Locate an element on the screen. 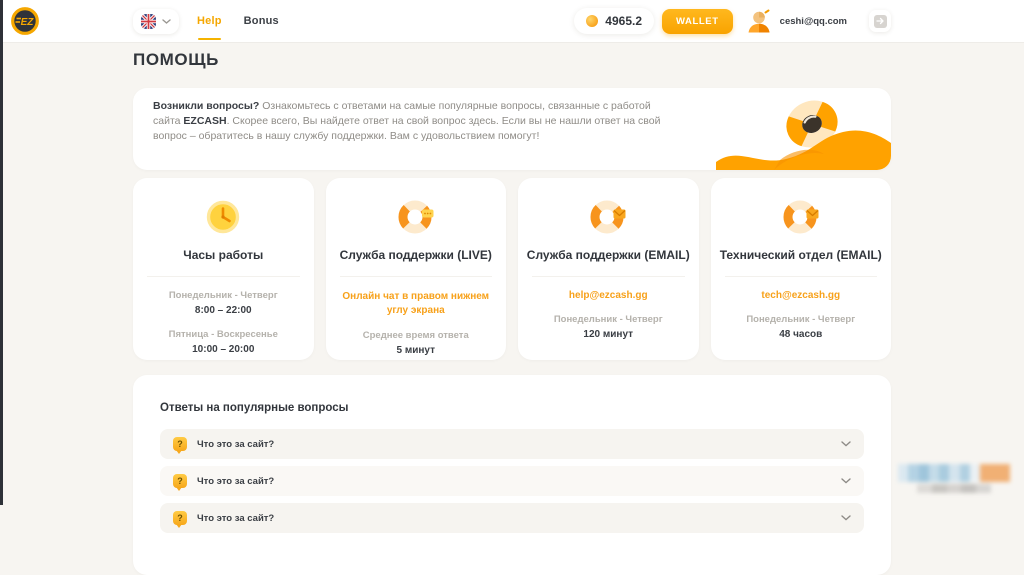 The image size is (1024, 575). banner-intro-bold: Возникли вопросы? is located at coordinates (206, 106).